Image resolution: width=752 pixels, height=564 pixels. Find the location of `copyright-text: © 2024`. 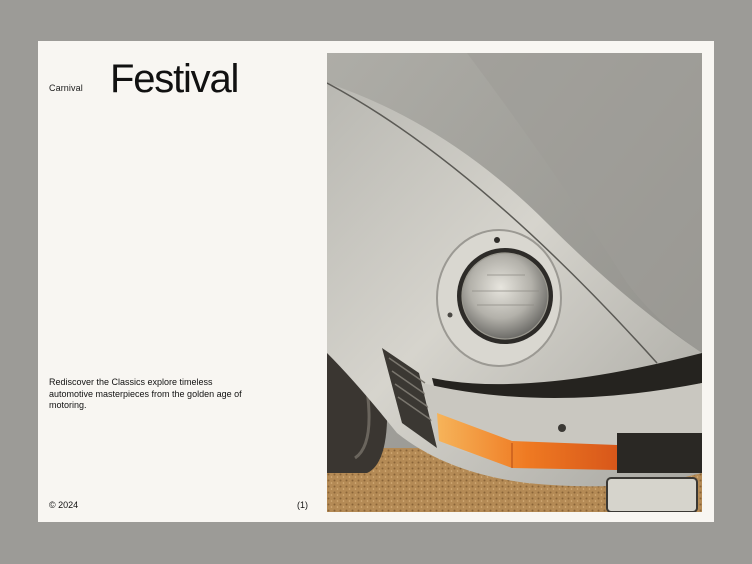

copyright-text: © 2024 is located at coordinates (64, 505).